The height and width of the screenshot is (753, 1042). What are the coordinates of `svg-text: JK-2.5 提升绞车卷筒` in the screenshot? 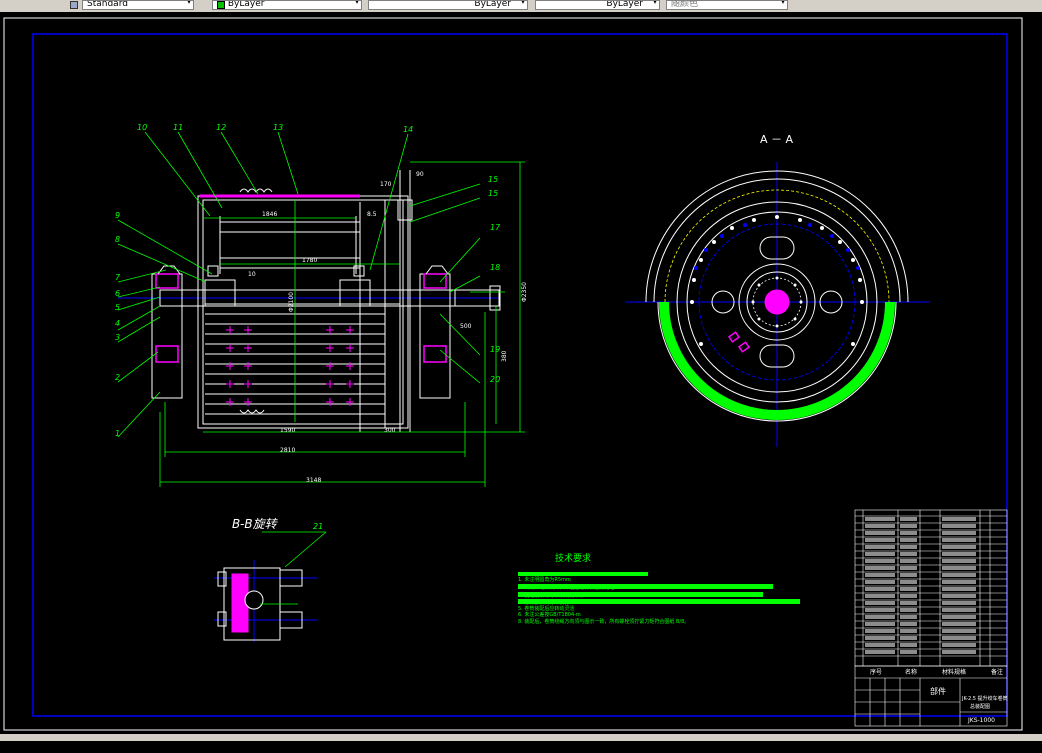 It's located at (984, 698).